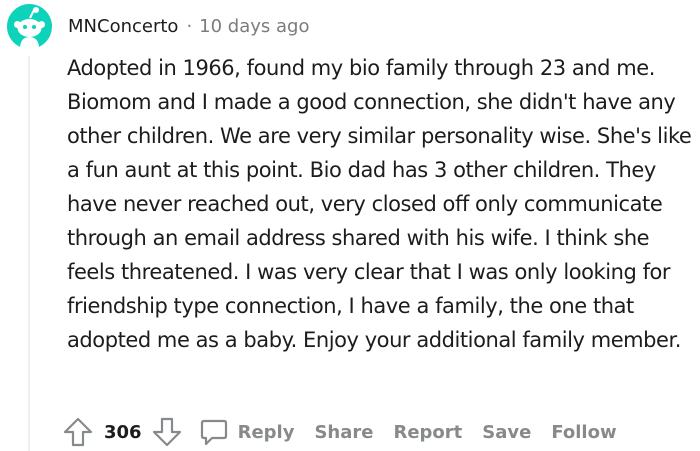  I want to click on snoo-avatar-icon, so click(29, 26).